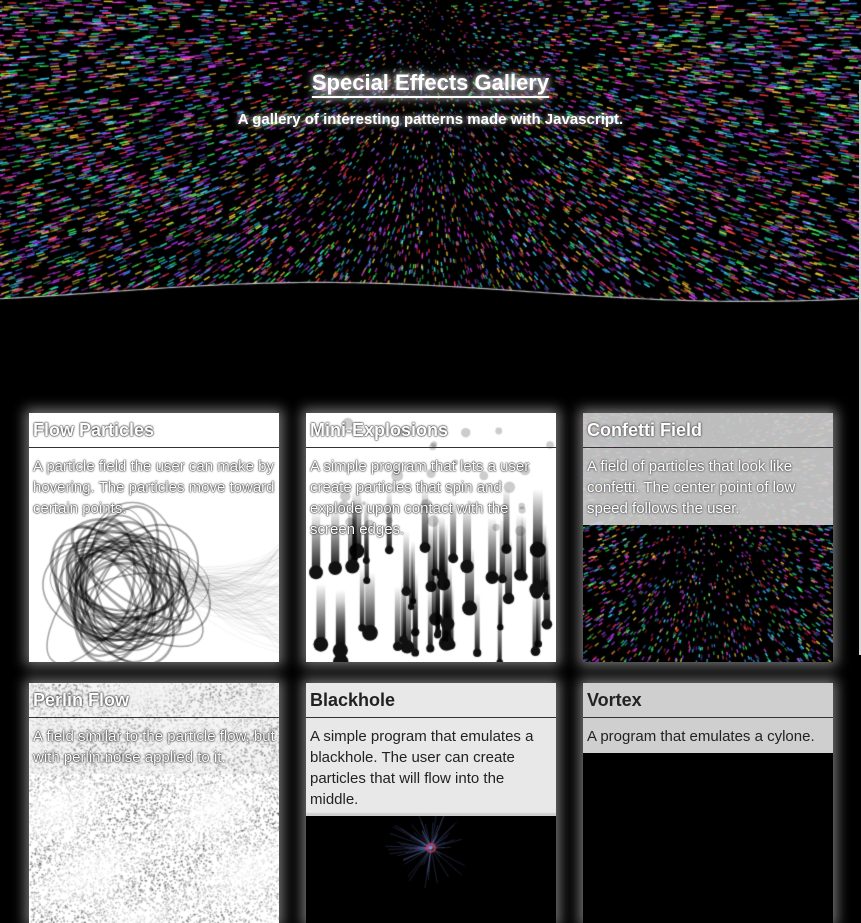 The height and width of the screenshot is (923, 861). I want to click on gallery-card-vortex: Vortex A program that emulates a cylone., so click(708, 803).